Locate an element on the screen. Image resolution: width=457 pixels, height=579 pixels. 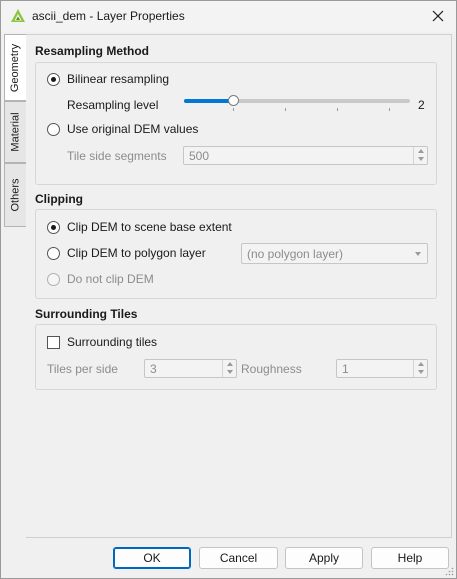
original-dem-label: Use original DEM values is located at coordinates (132, 129).